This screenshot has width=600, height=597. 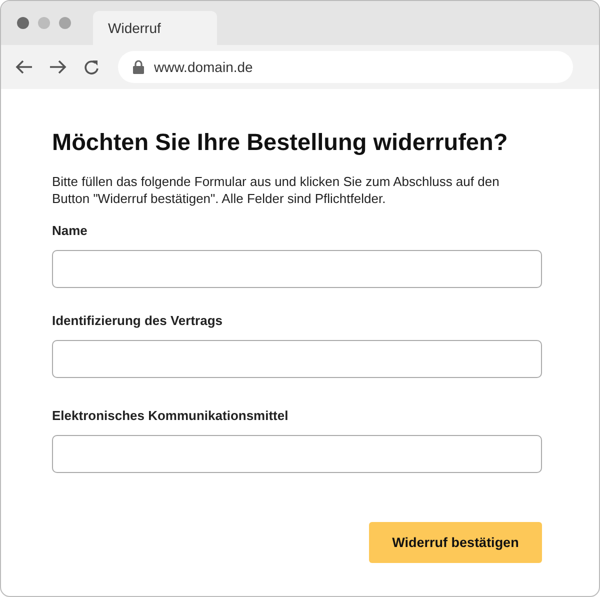 I want to click on page-heading: Möchten Sie Ihre Bestellung widerrufen?, so click(x=280, y=142).